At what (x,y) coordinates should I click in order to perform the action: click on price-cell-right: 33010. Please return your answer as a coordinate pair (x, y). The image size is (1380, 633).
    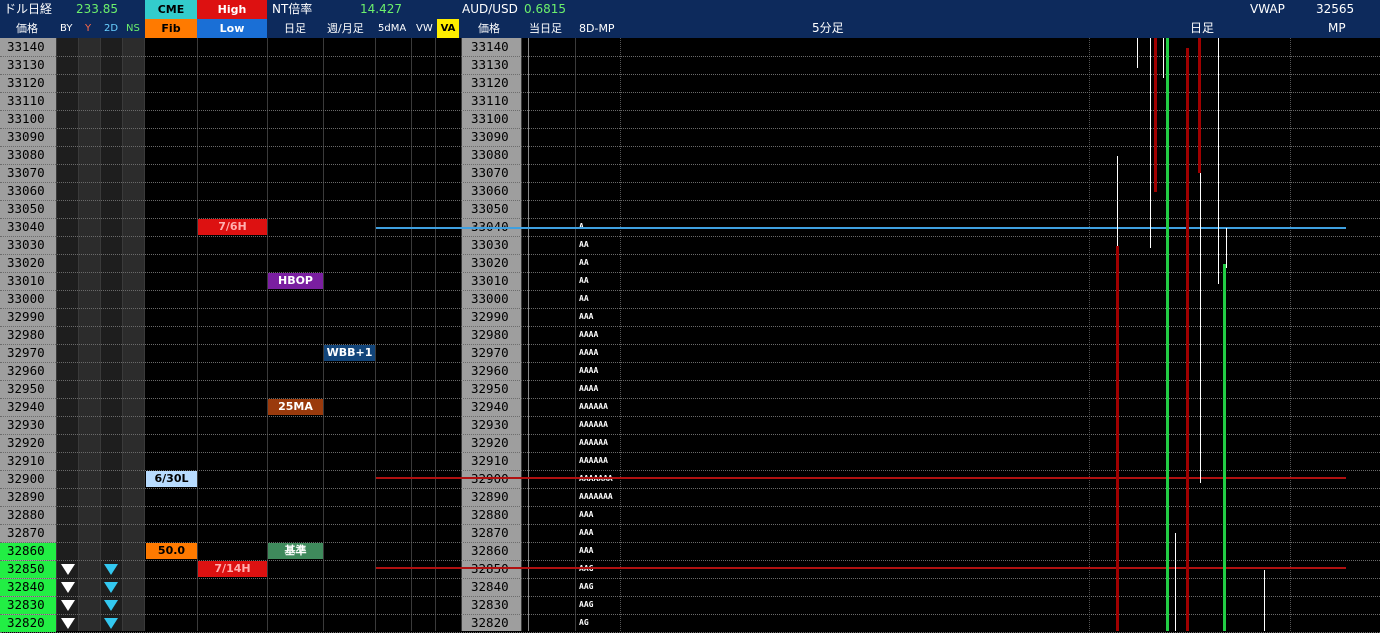
    Looking at the image, I should click on (490, 281).